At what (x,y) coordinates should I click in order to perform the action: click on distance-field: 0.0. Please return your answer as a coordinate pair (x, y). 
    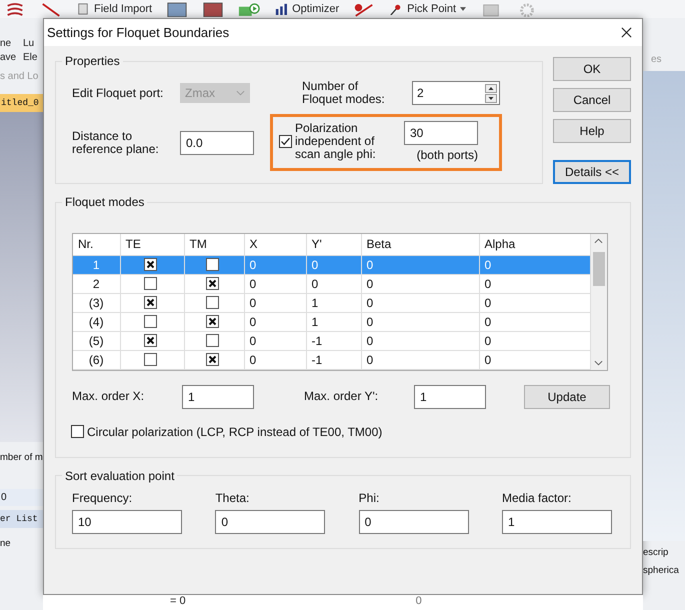
    Looking at the image, I should click on (217, 142).